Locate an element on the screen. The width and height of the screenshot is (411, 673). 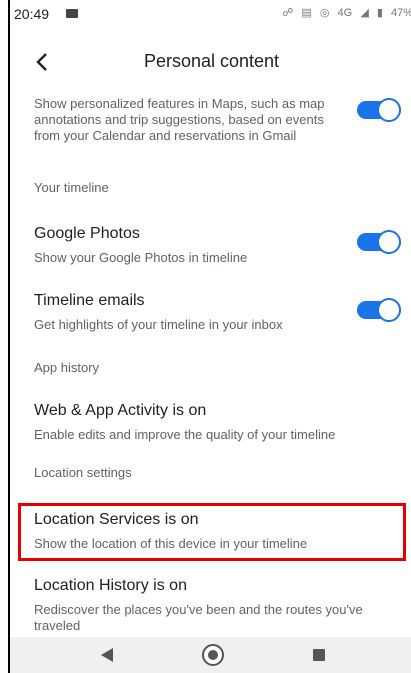
google-photos-toggle is located at coordinates (379, 242).